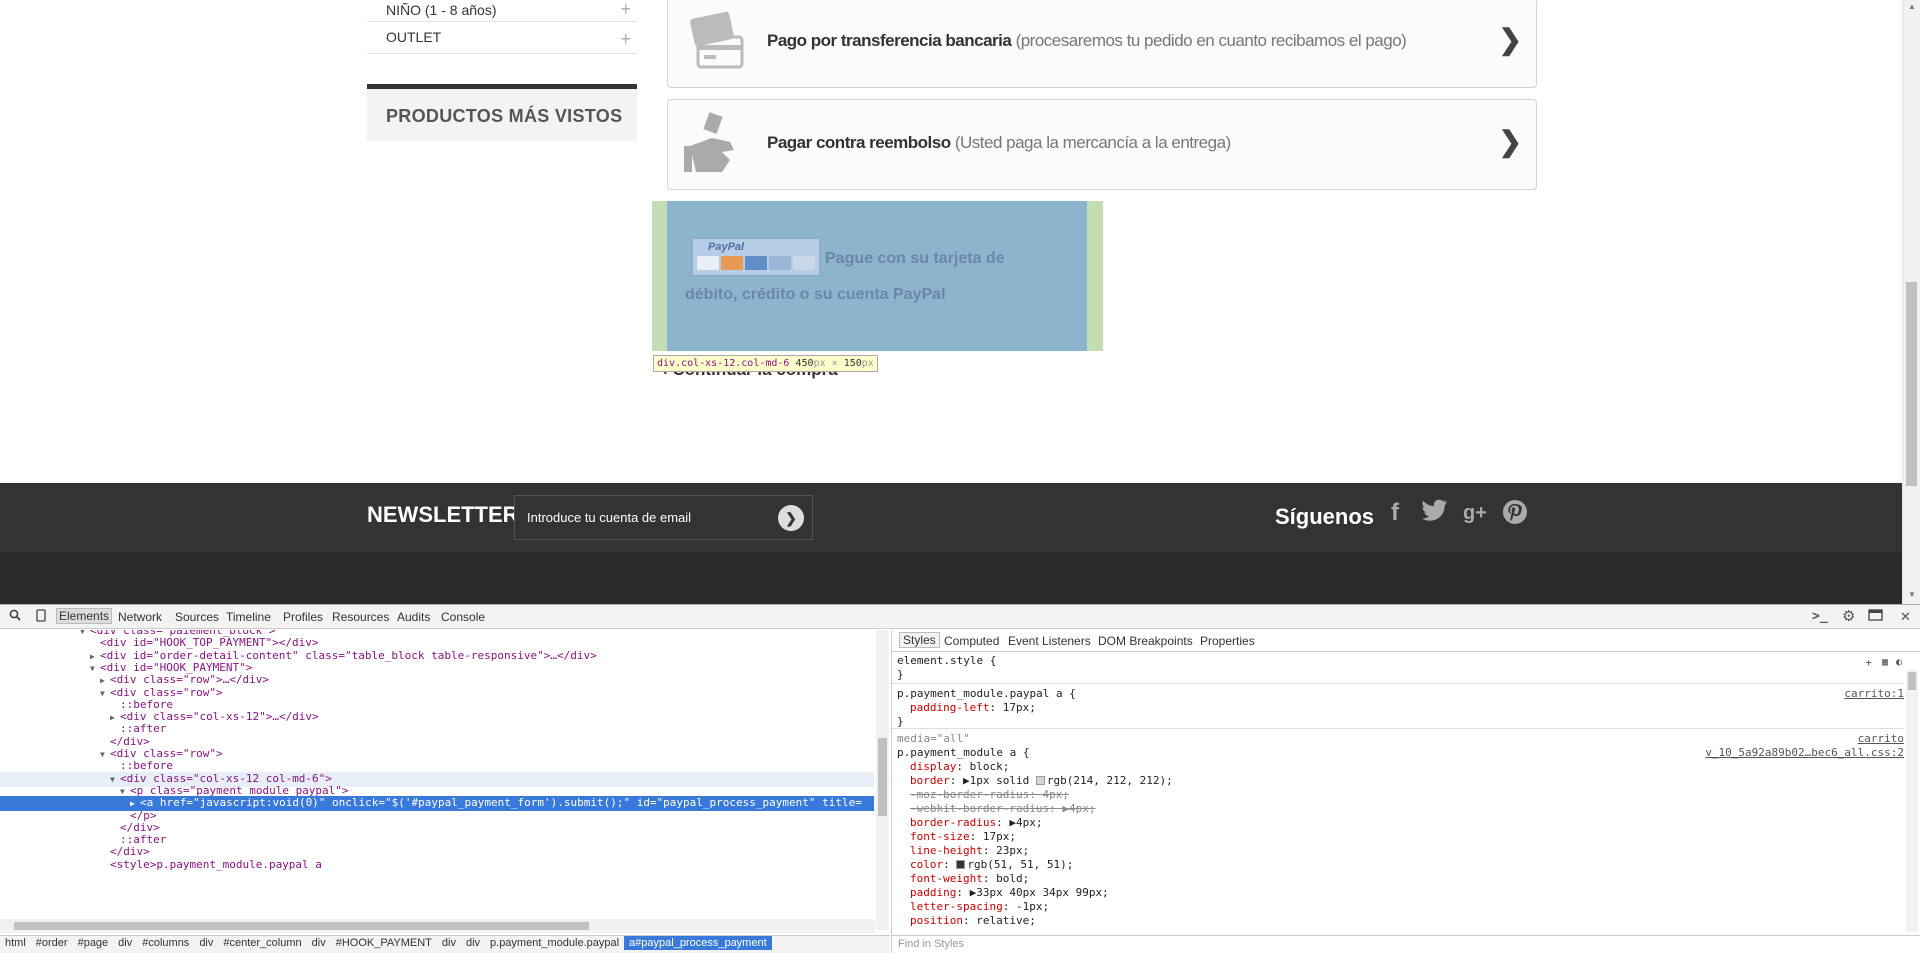 This screenshot has width=1920, height=953. What do you see at coordinates (1398, 795) in the screenshot?
I see `css-declaration: -moz-border-radius: 4px;` at bounding box center [1398, 795].